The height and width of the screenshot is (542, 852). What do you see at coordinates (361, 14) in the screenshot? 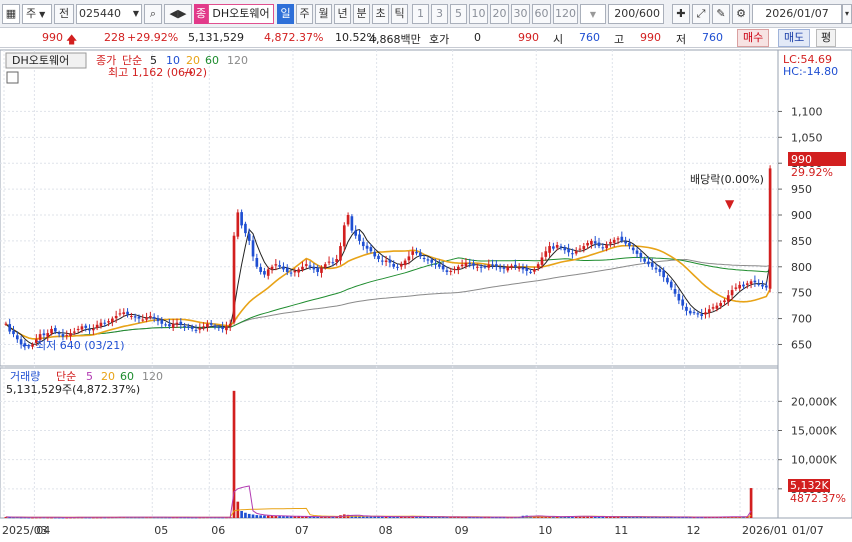
I see `period-minute-button: 분` at bounding box center [361, 14].